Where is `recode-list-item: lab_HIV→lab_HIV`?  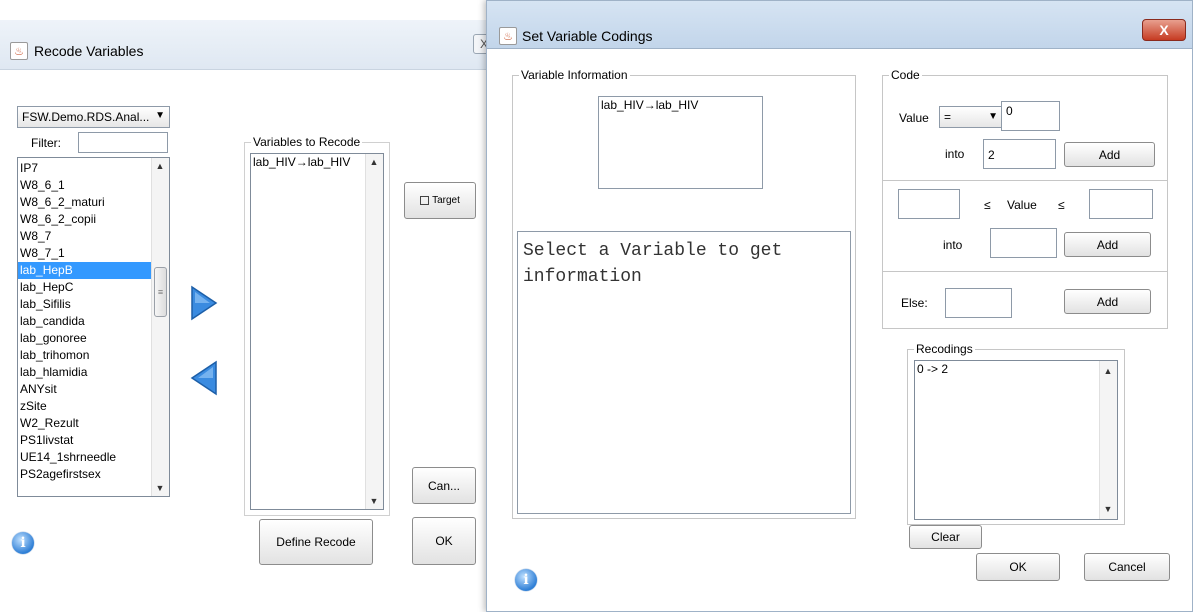 recode-list-item: lab_HIV→lab_HIV is located at coordinates (308, 162).